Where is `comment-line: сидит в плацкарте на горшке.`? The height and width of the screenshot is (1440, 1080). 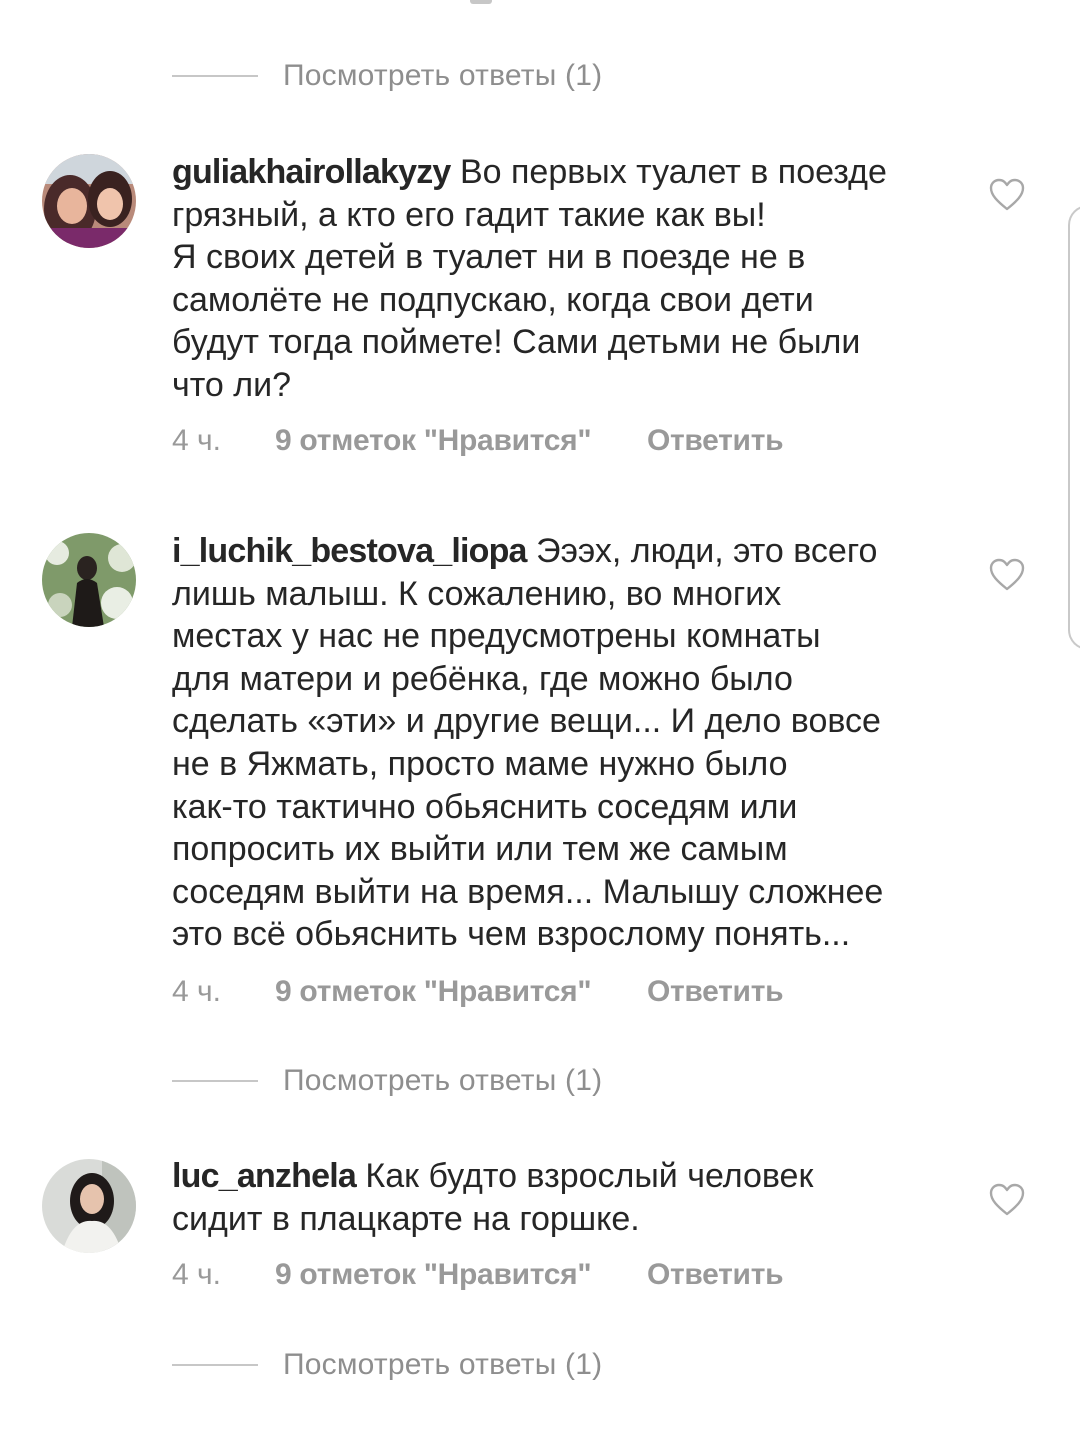
comment-line: сидит в плацкарте на горшке. is located at coordinates (406, 1218).